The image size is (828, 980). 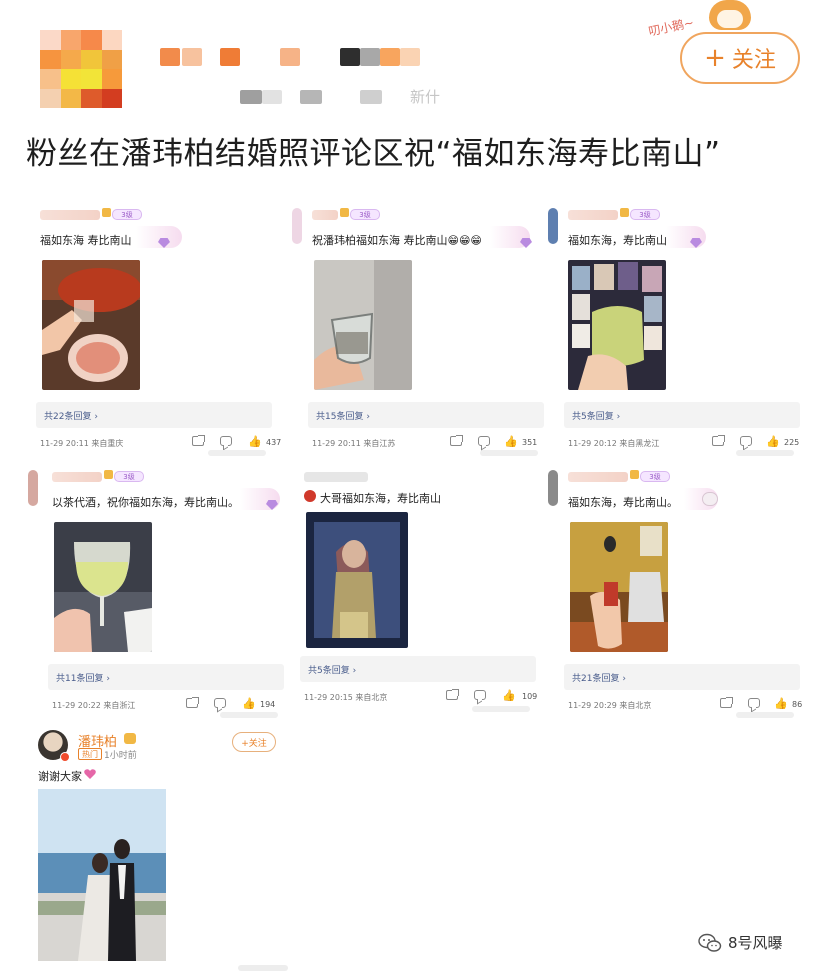 What do you see at coordinates (380, 498) in the screenshot?
I see `comment-text: 大哥福如东海，寿比南山` at bounding box center [380, 498].